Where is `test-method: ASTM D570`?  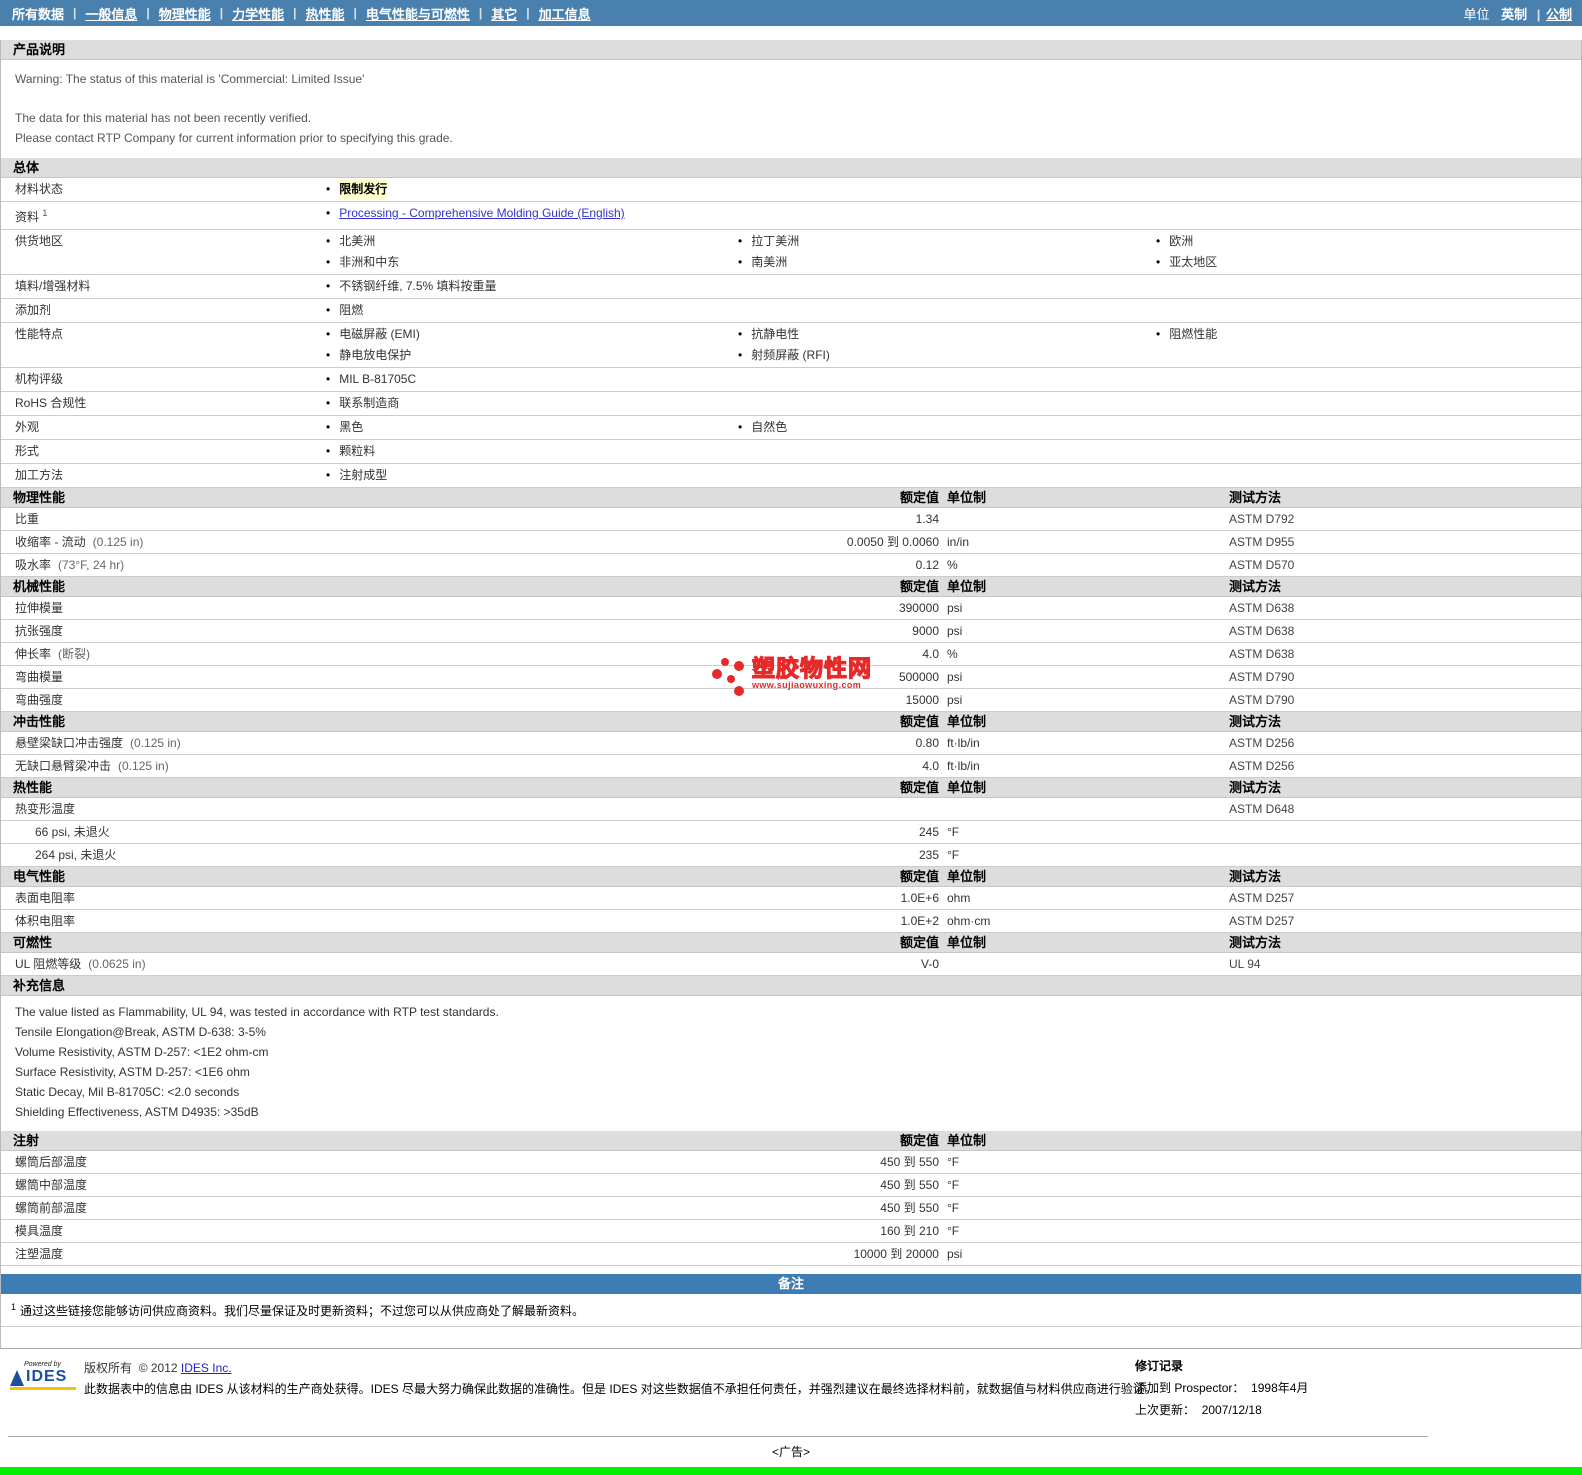 test-method: ASTM D570 is located at coordinates (1262, 565).